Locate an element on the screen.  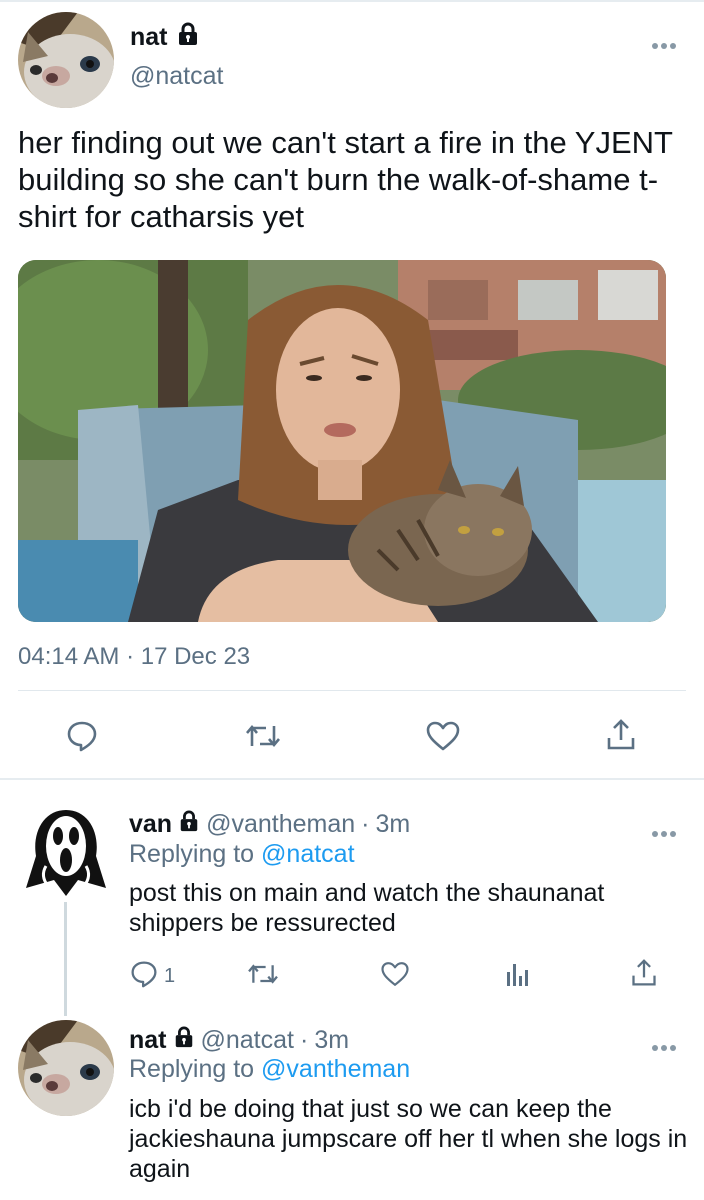
divider is located at coordinates (352, 690).